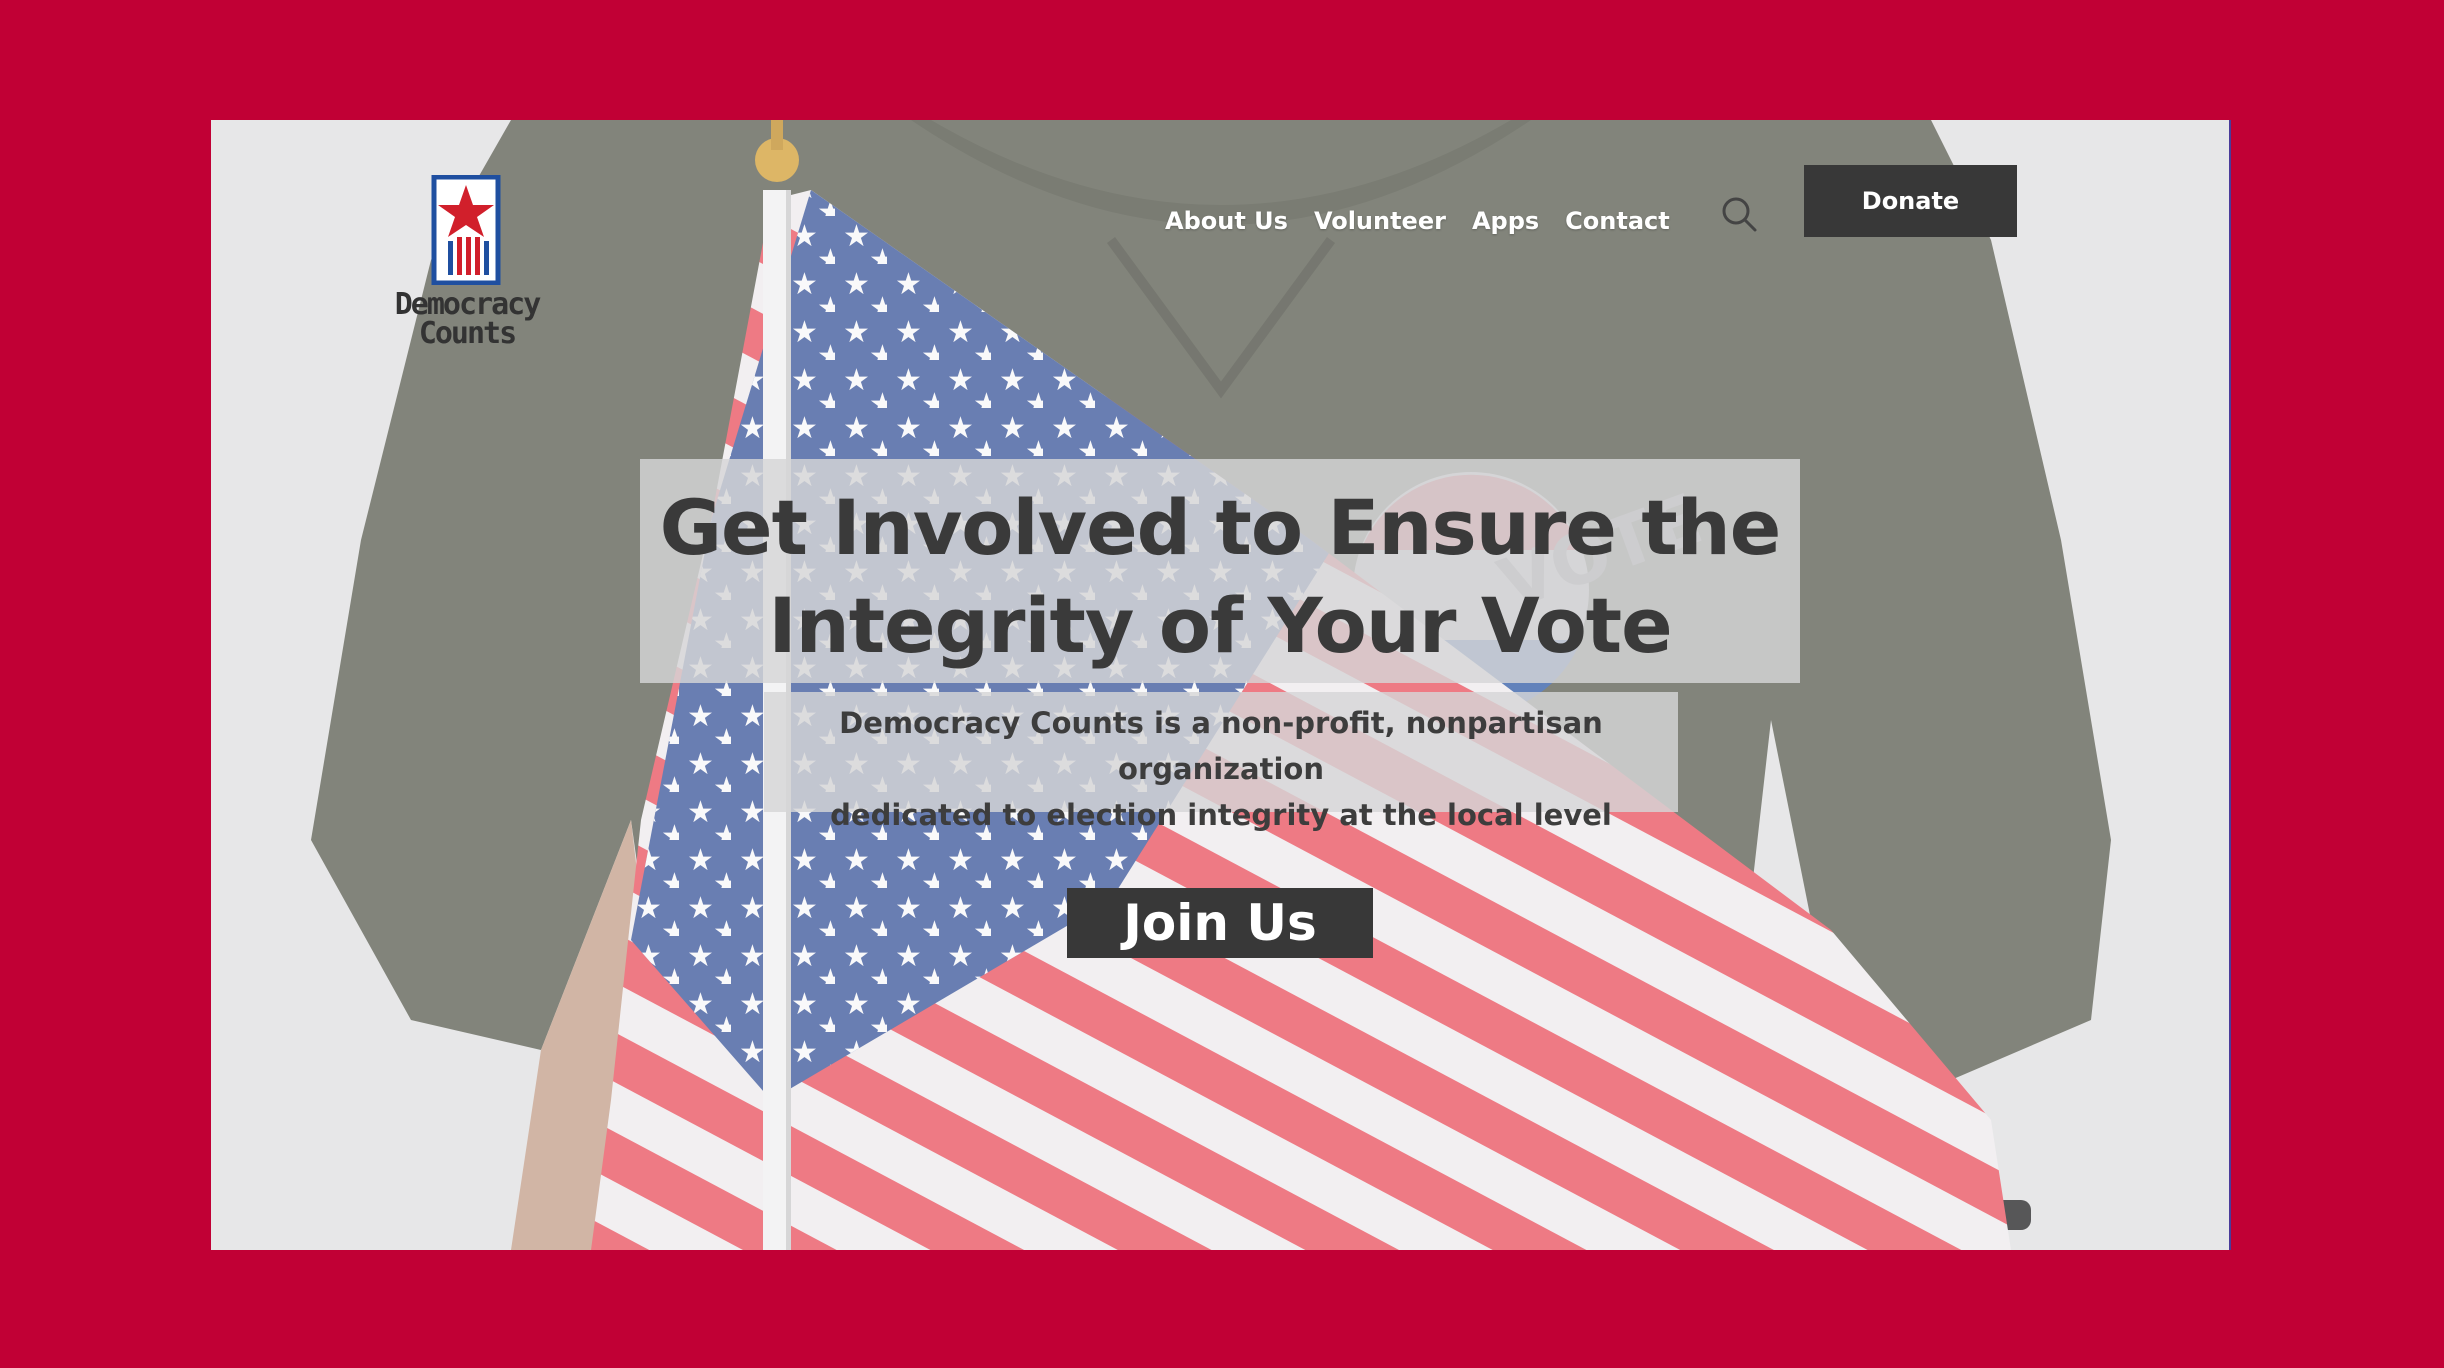 The image size is (2444, 1368). Describe the element at coordinates (1617, 221) in the screenshot. I see `nav-contact: Contact` at that location.